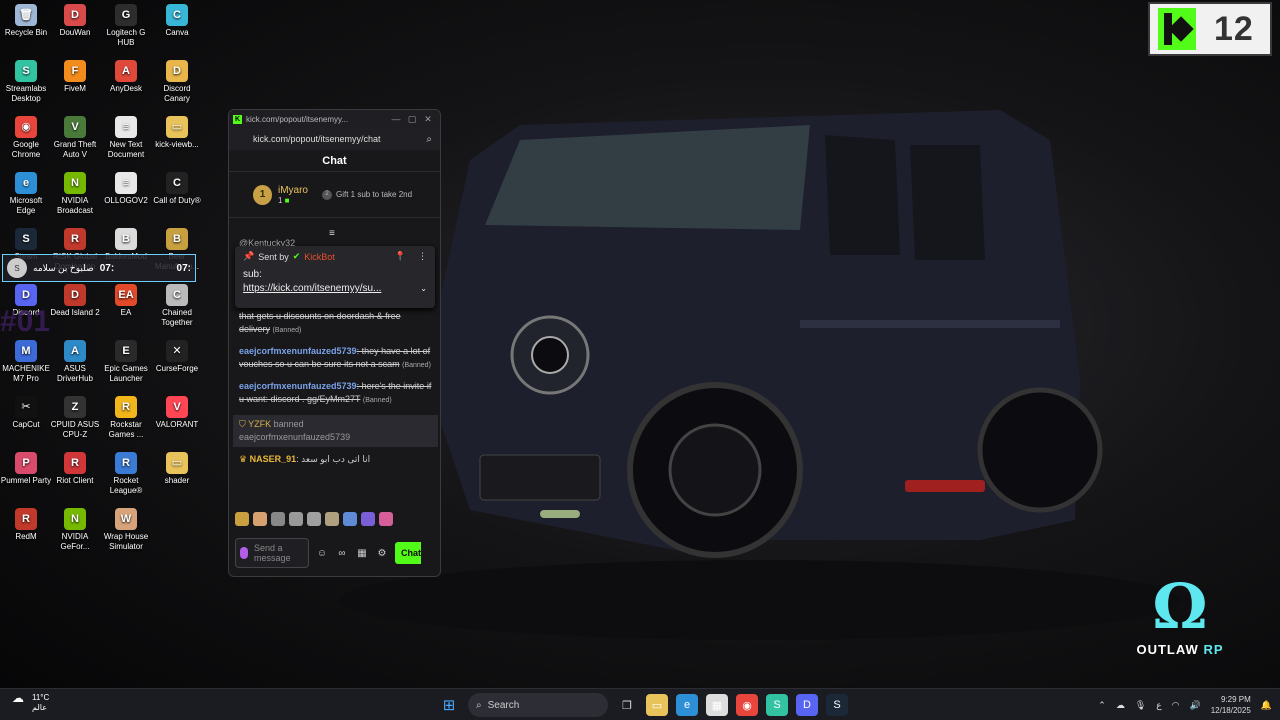 The image size is (1280, 720). I want to click on pinned-bot-name: KickBot, so click(319, 257).